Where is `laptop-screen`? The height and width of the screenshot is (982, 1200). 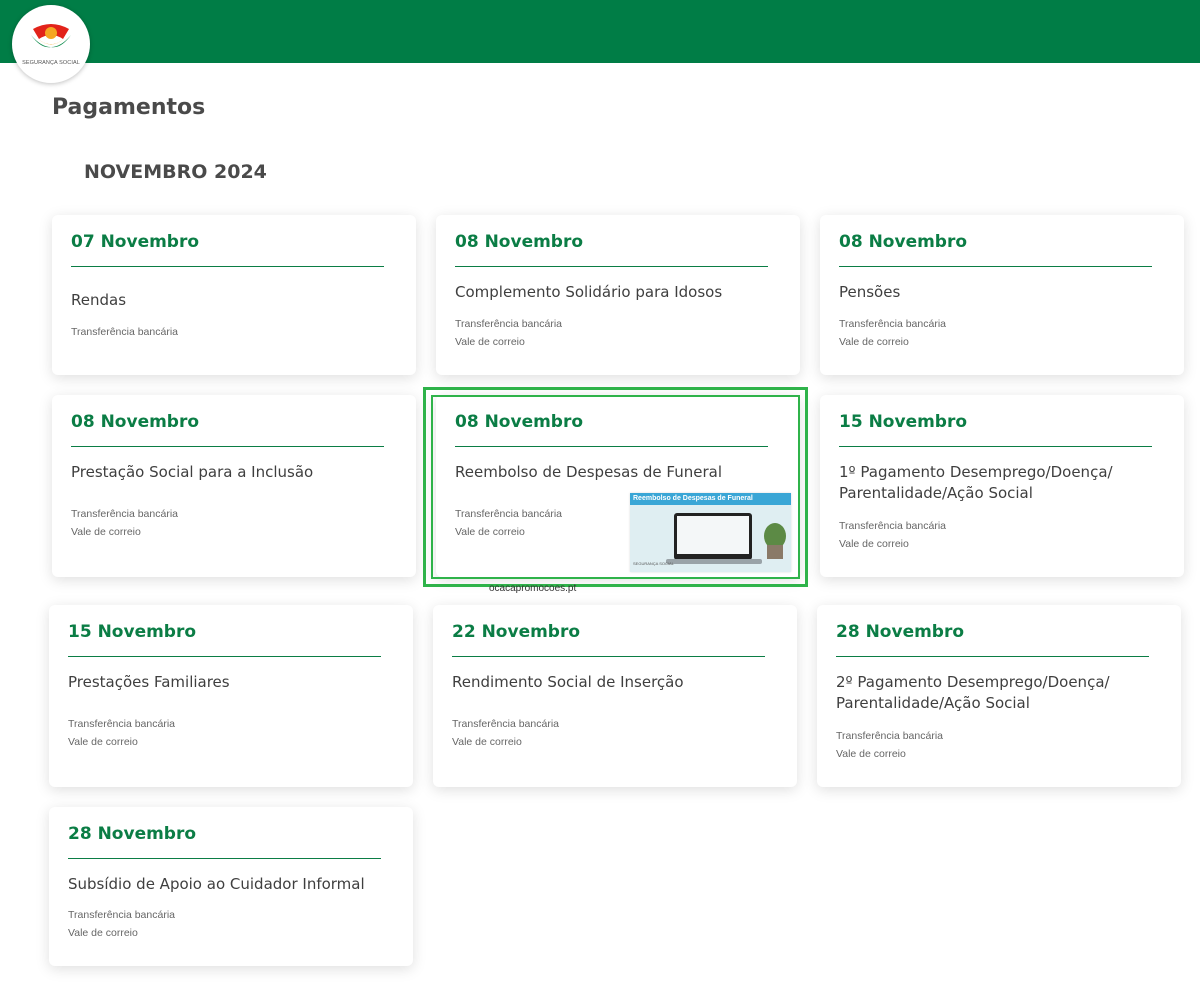
laptop-screen is located at coordinates (713, 535).